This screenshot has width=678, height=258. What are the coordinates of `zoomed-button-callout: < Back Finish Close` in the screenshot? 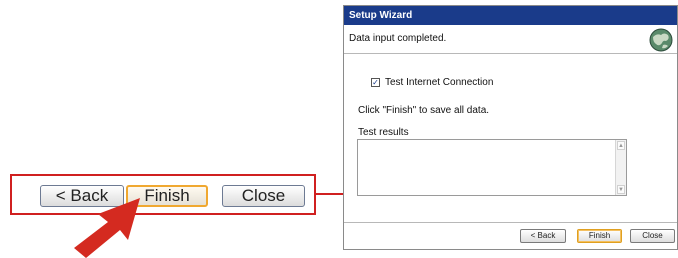 It's located at (163, 194).